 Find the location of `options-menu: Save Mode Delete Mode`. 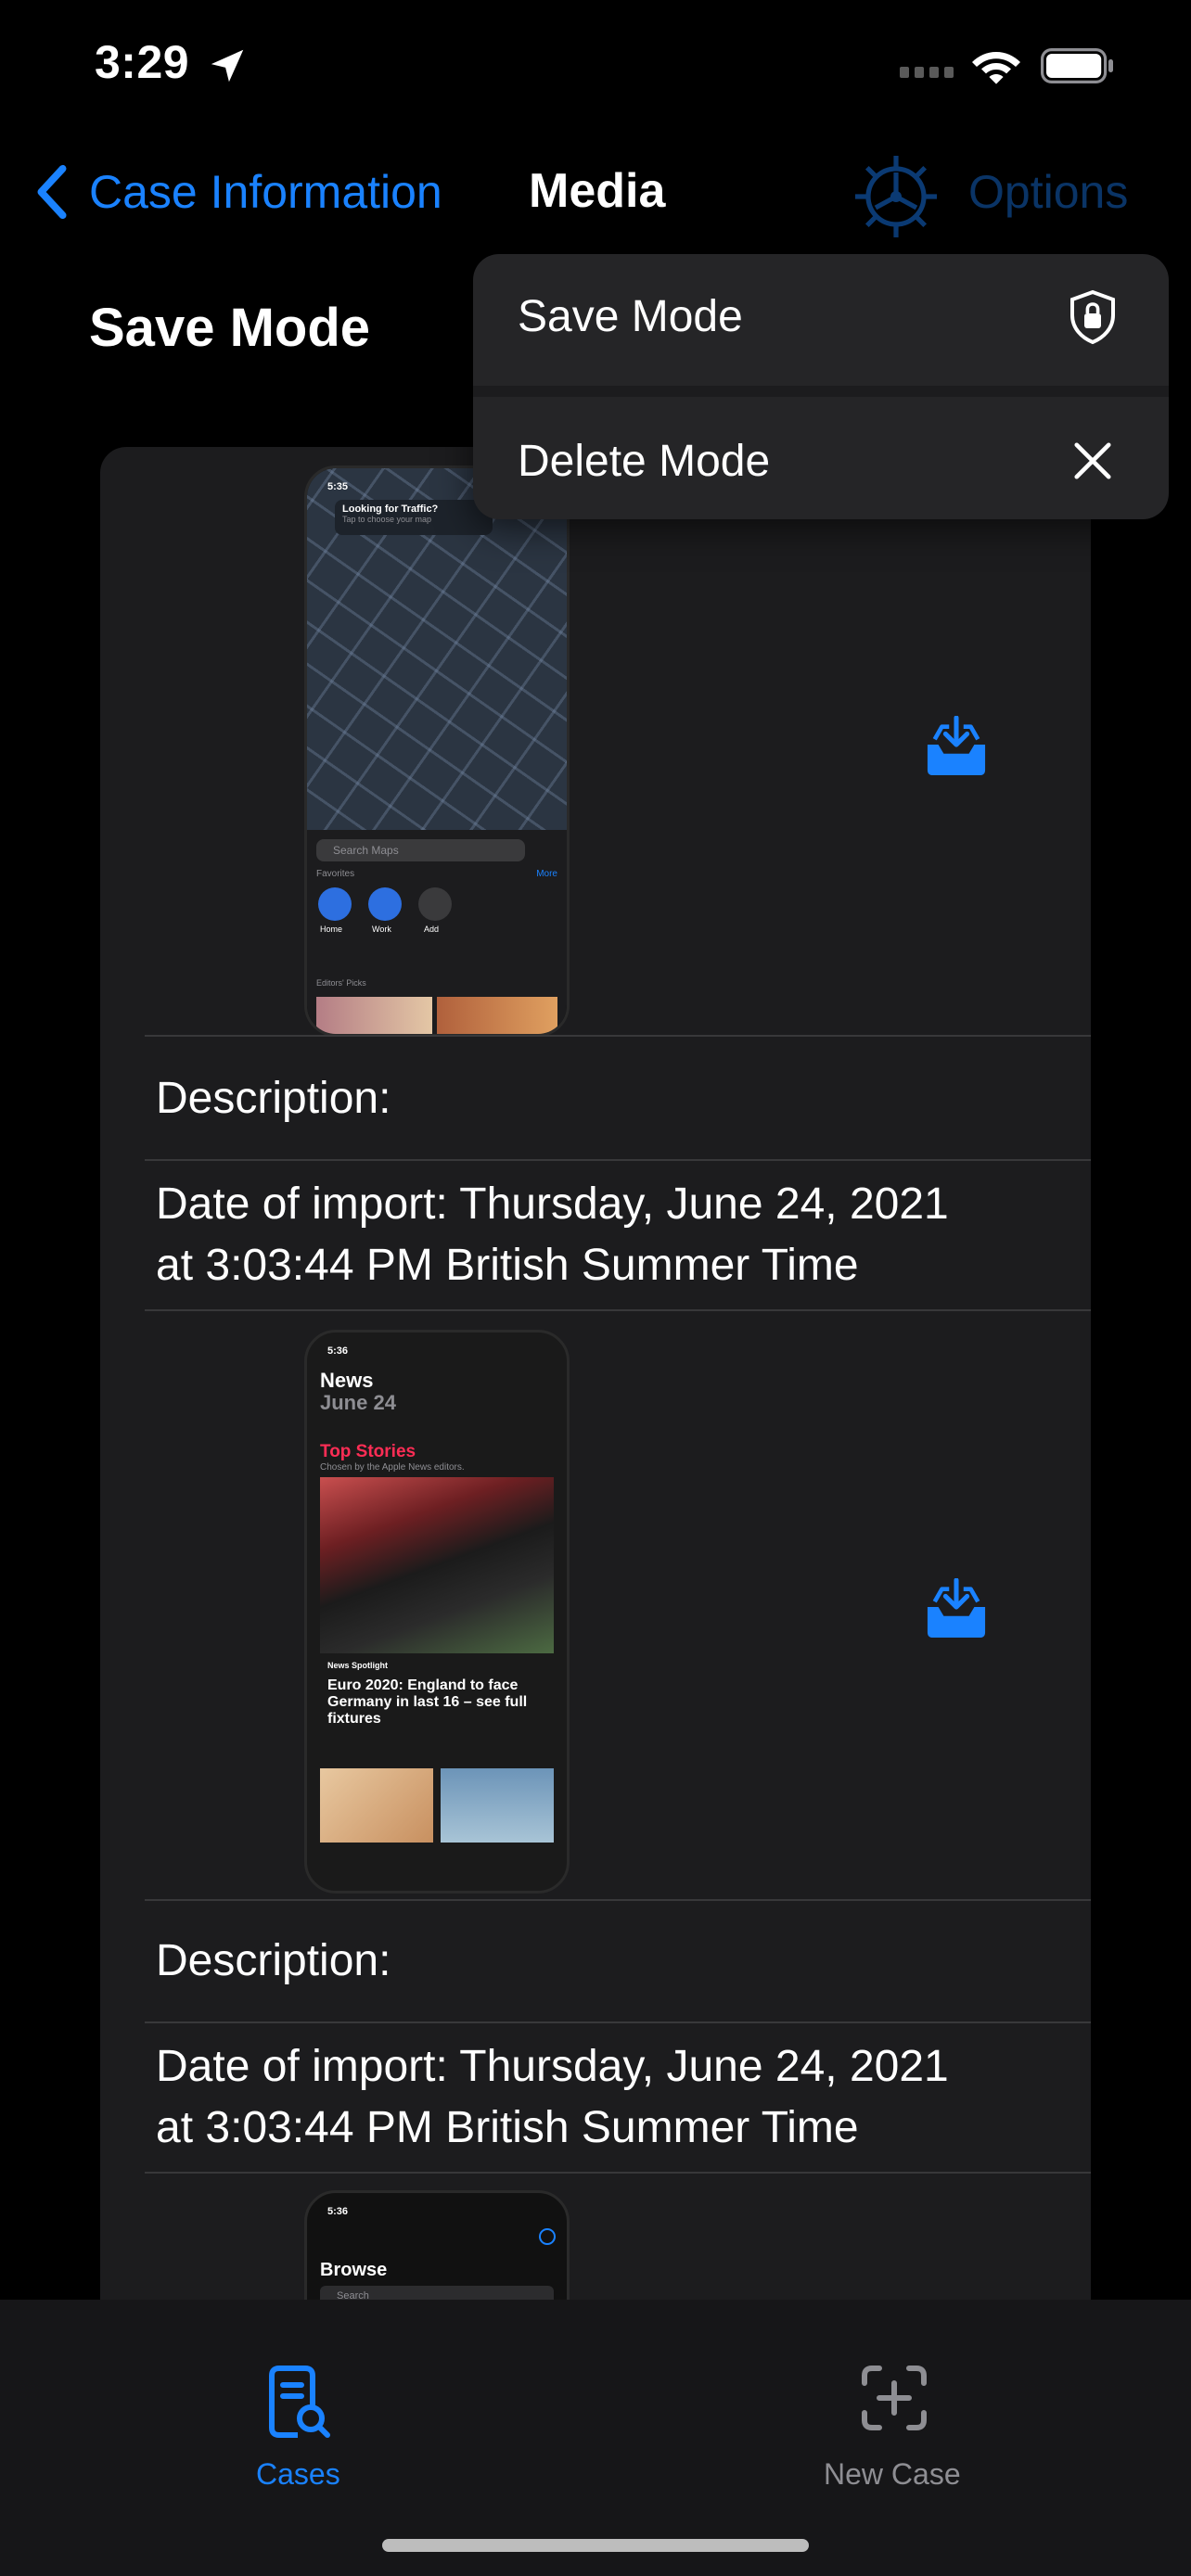

options-menu: Save Mode Delete Mode is located at coordinates (821, 386).